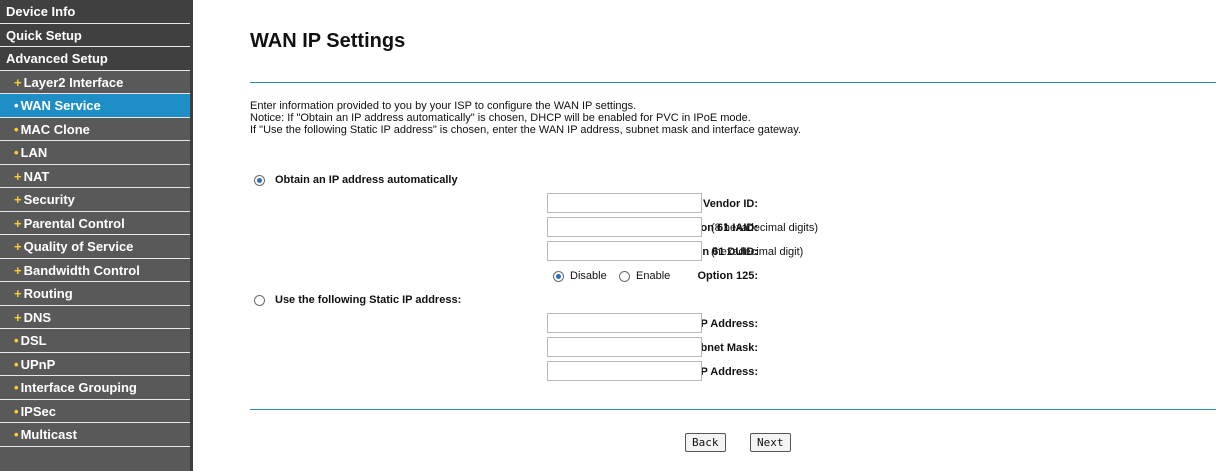 This screenshot has height=471, width=1221. Describe the element at coordinates (95, 153) in the screenshot. I see `sidebar-item-lan: • LAN` at that location.